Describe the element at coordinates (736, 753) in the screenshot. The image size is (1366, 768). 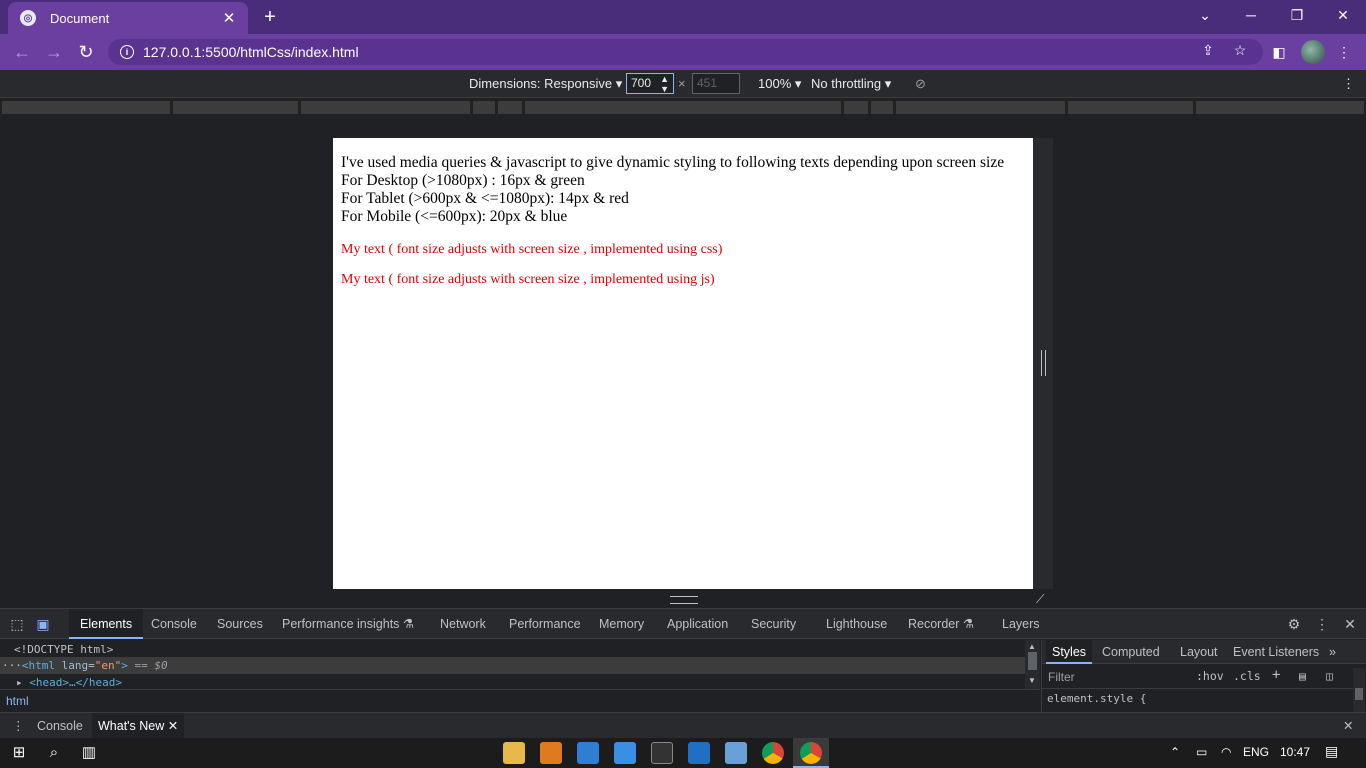
I see `notepad-icon` at that location.